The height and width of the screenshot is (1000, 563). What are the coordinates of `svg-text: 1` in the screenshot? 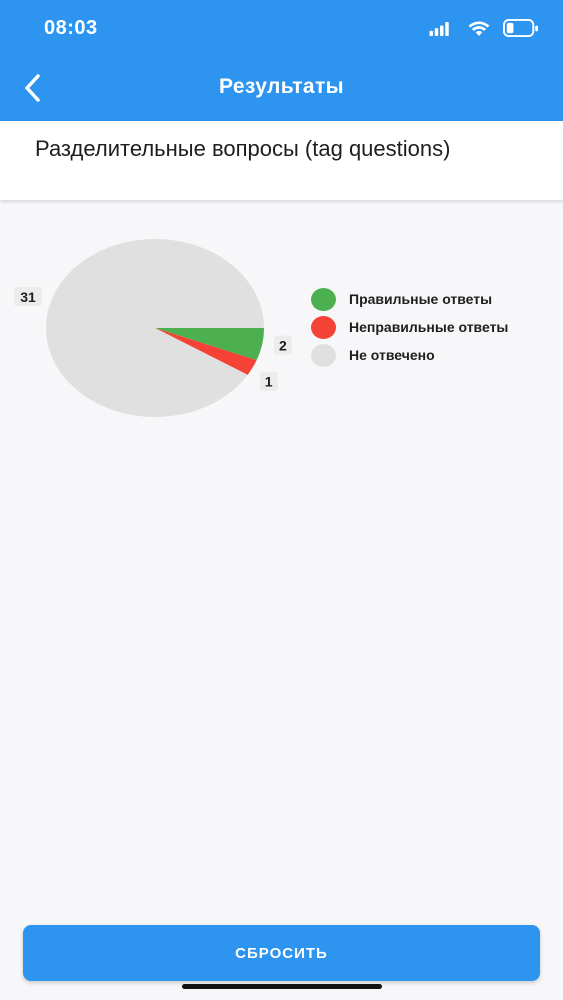 It's located at (269, 382).